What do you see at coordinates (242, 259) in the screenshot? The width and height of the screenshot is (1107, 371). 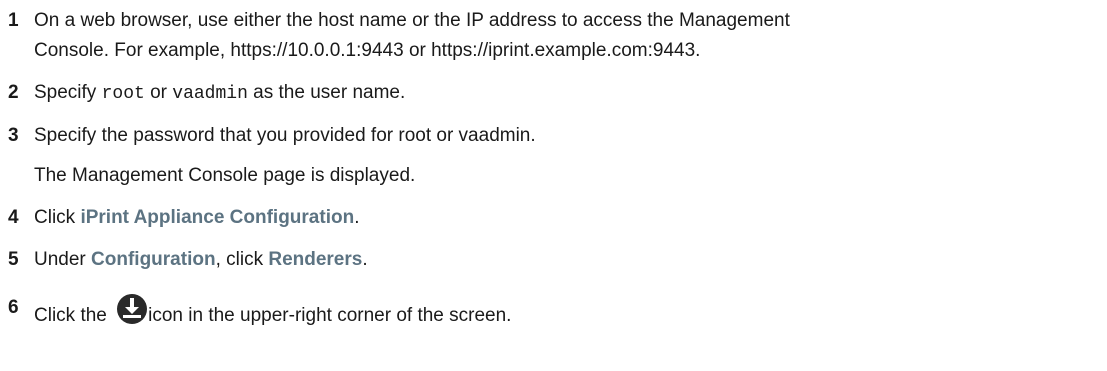 I see `step-text: , click` at bounding box center [242, 259].